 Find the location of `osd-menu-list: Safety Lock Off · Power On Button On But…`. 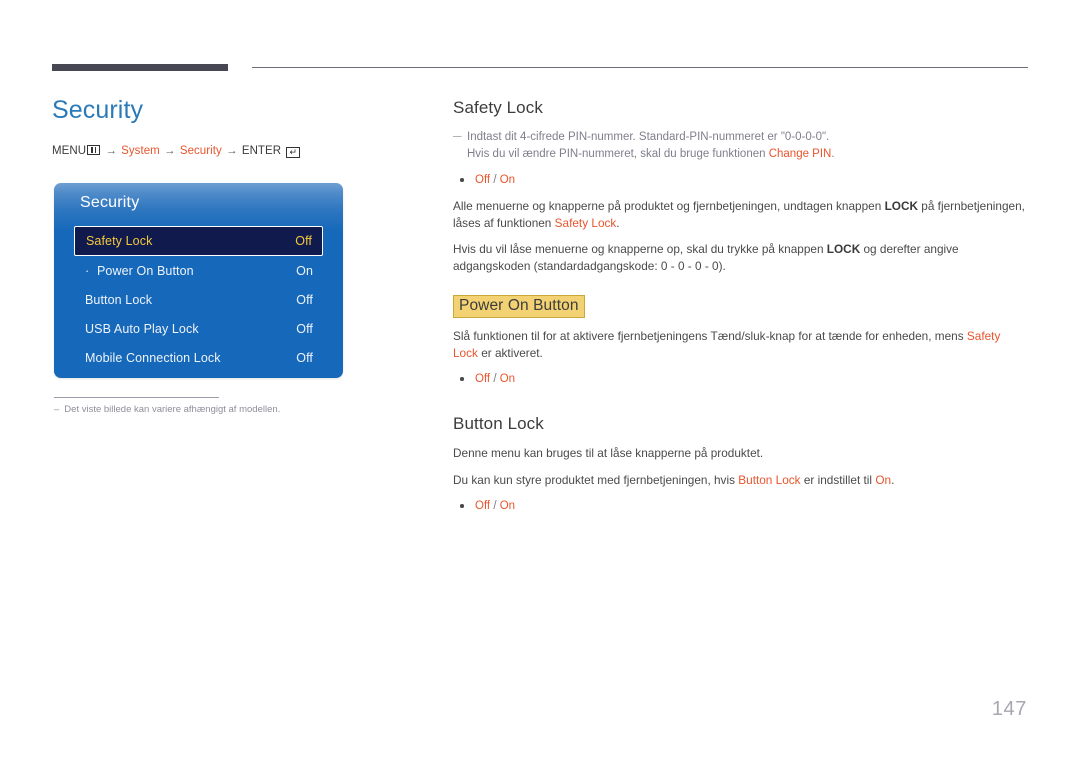

osd-menu-list: Safety Lock Off · Power On Button On But… is located at coordinates (198, 299).